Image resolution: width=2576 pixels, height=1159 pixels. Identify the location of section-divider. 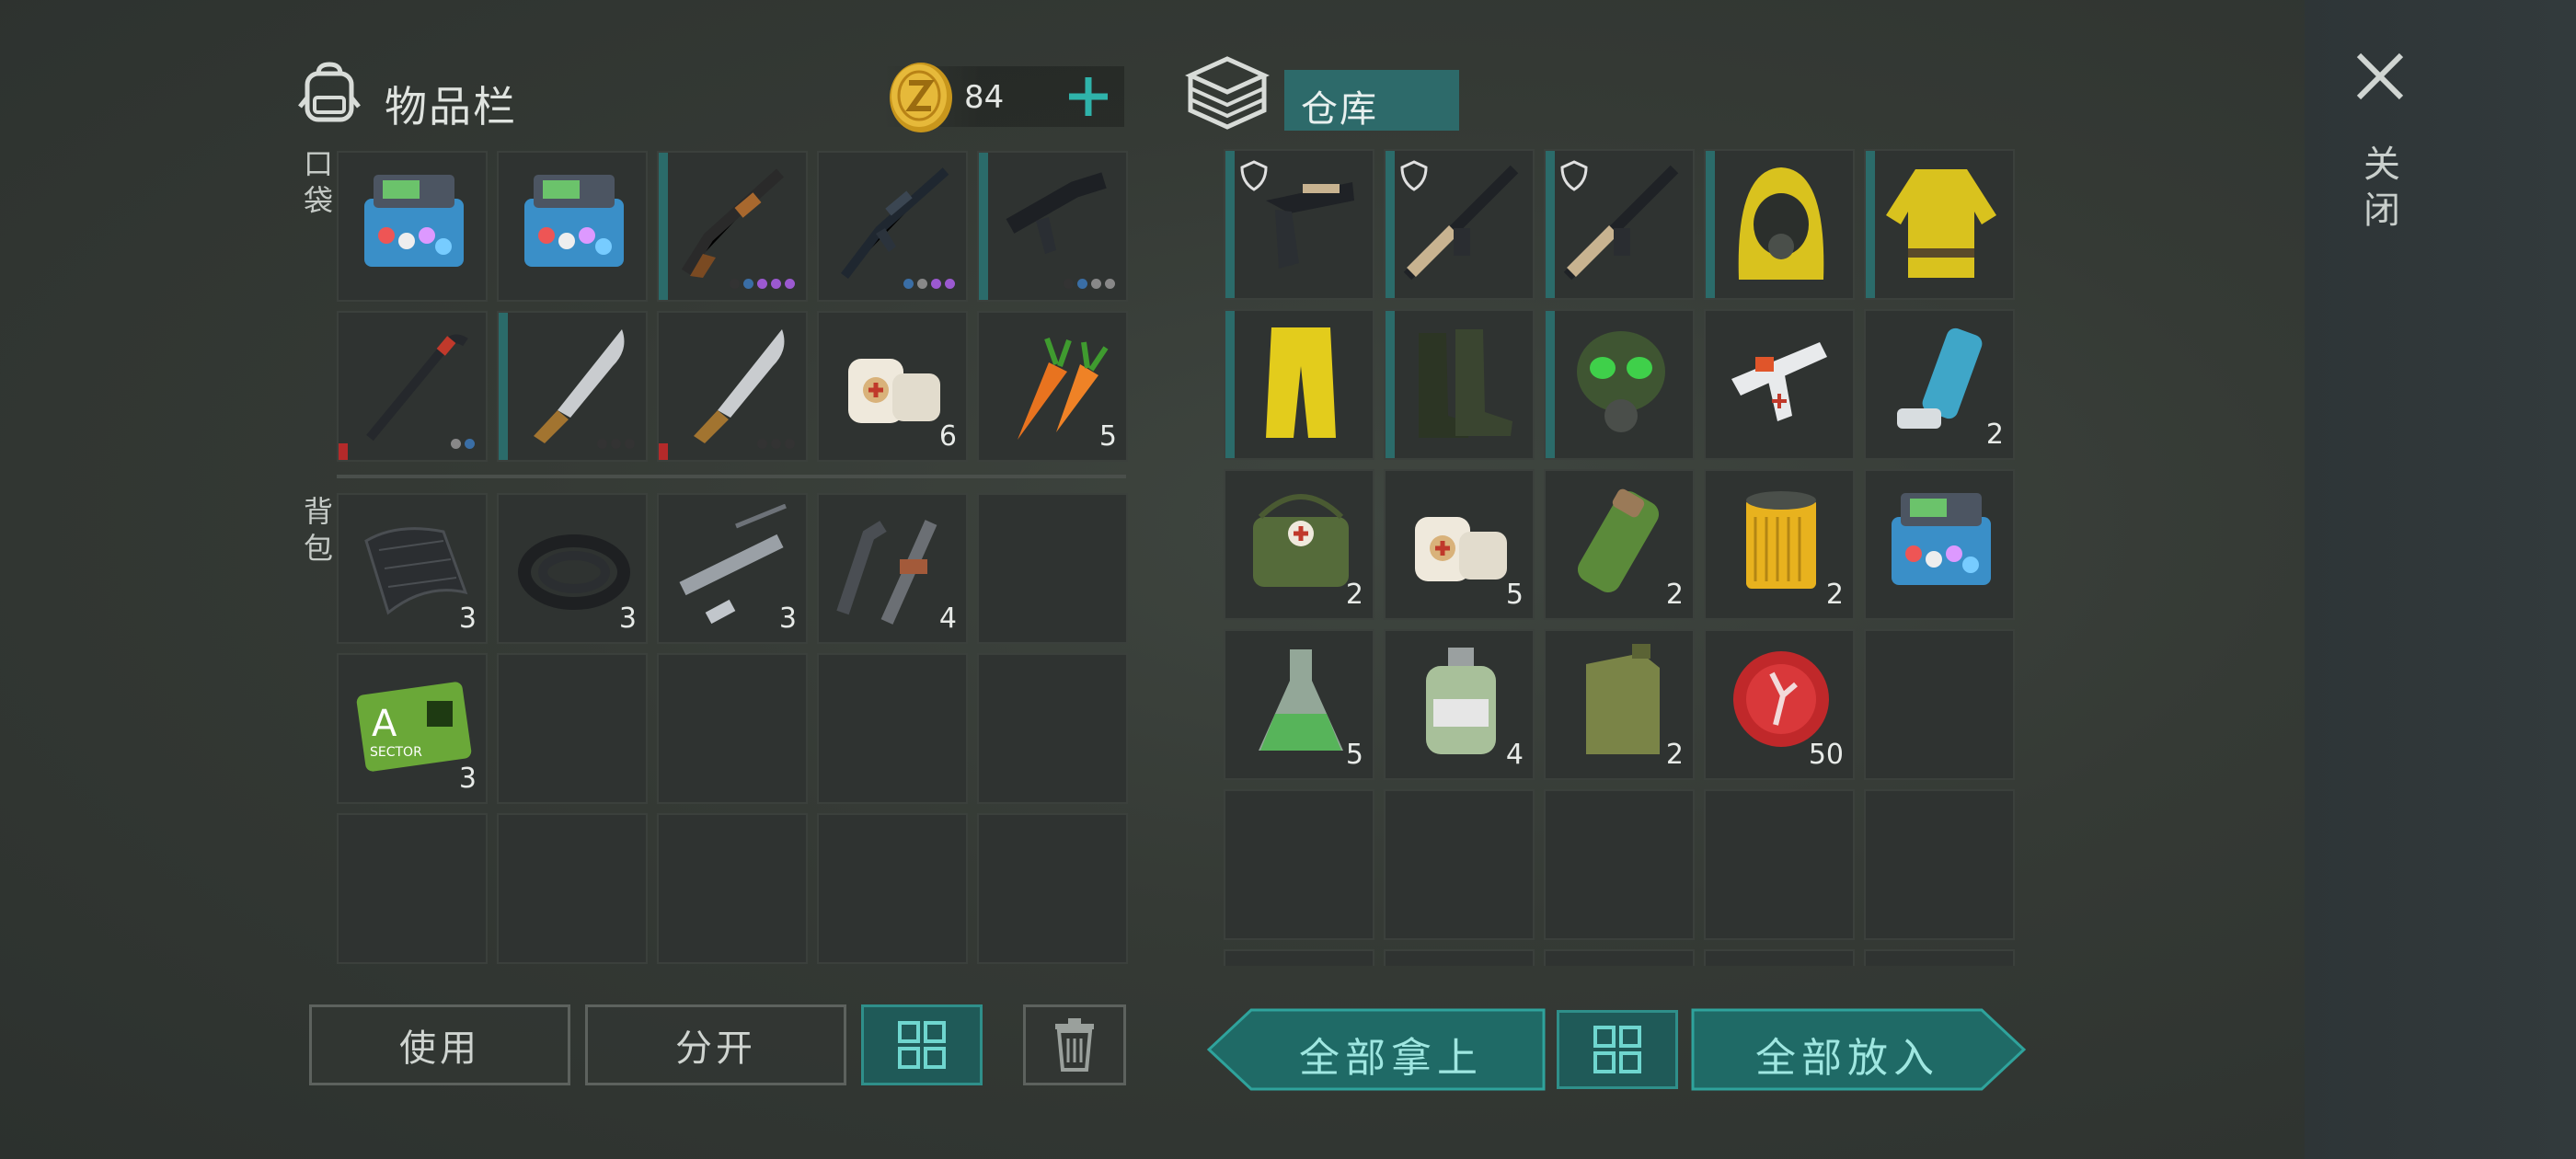
(731, 476).